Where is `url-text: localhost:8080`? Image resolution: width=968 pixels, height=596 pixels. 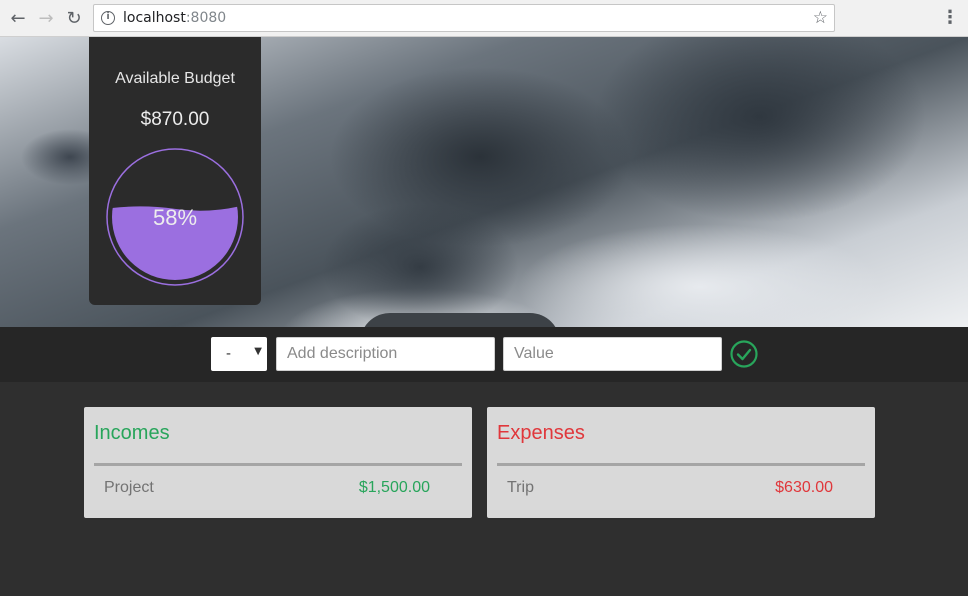
url-text: localhost:8080 is located at coordinates (174, 18).